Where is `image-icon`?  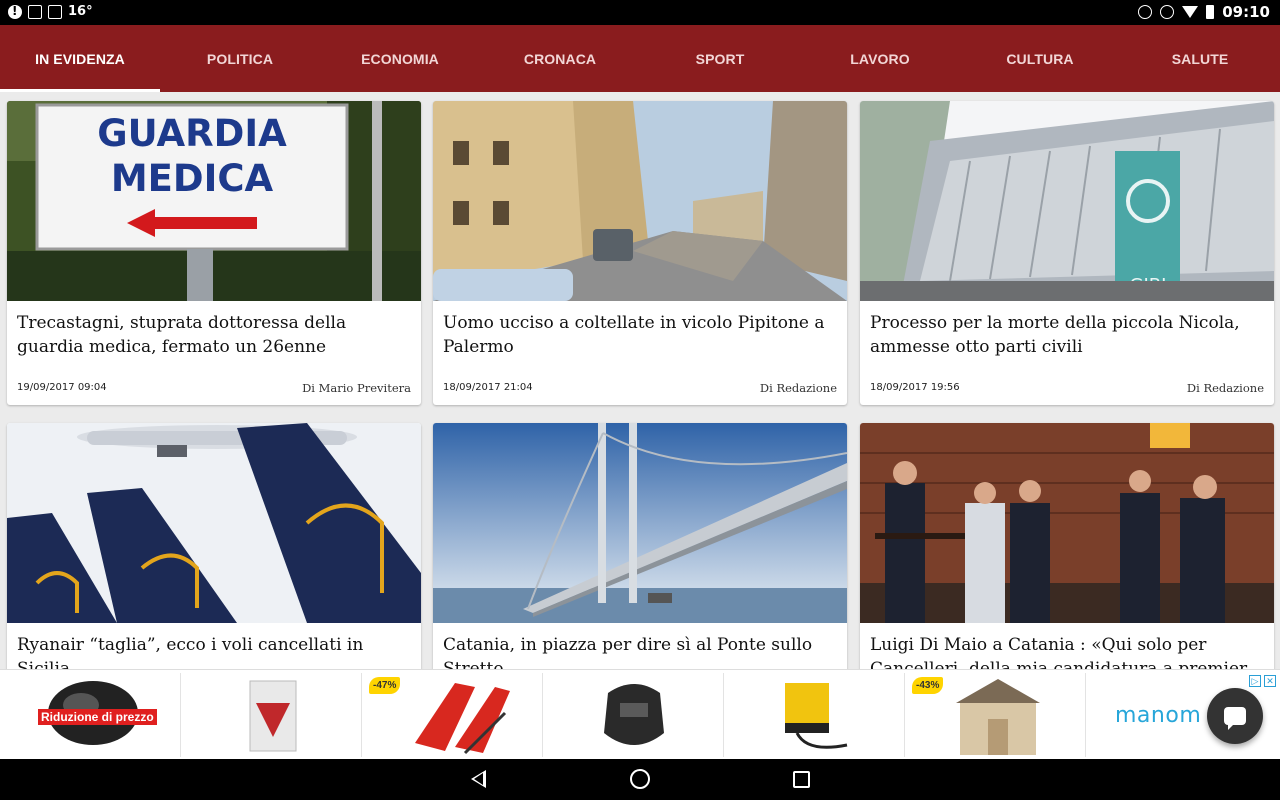
image-icon is located at coordinates (55, 11).